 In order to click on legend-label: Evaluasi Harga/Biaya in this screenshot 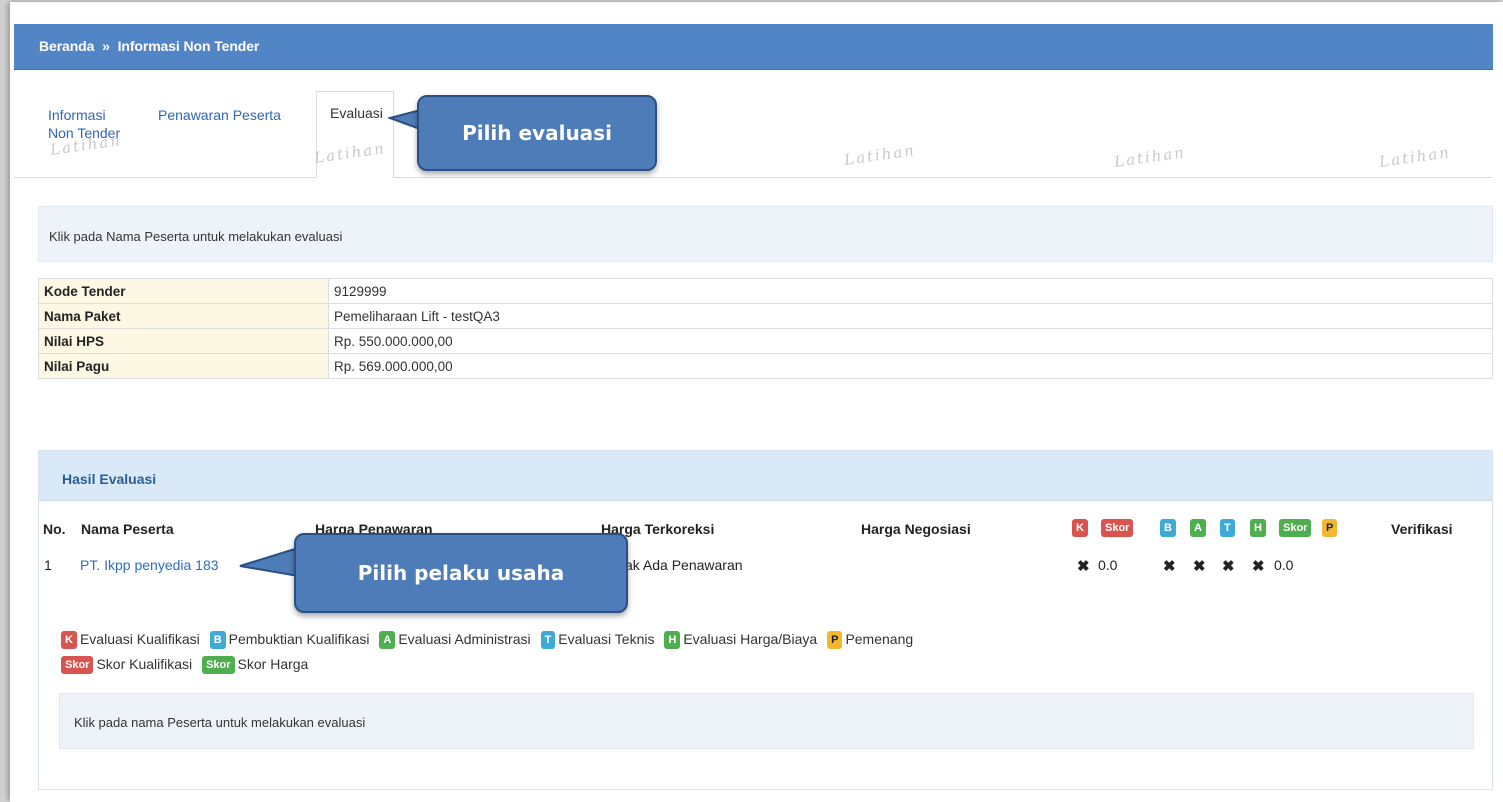, I will do `click(750, 639)`.